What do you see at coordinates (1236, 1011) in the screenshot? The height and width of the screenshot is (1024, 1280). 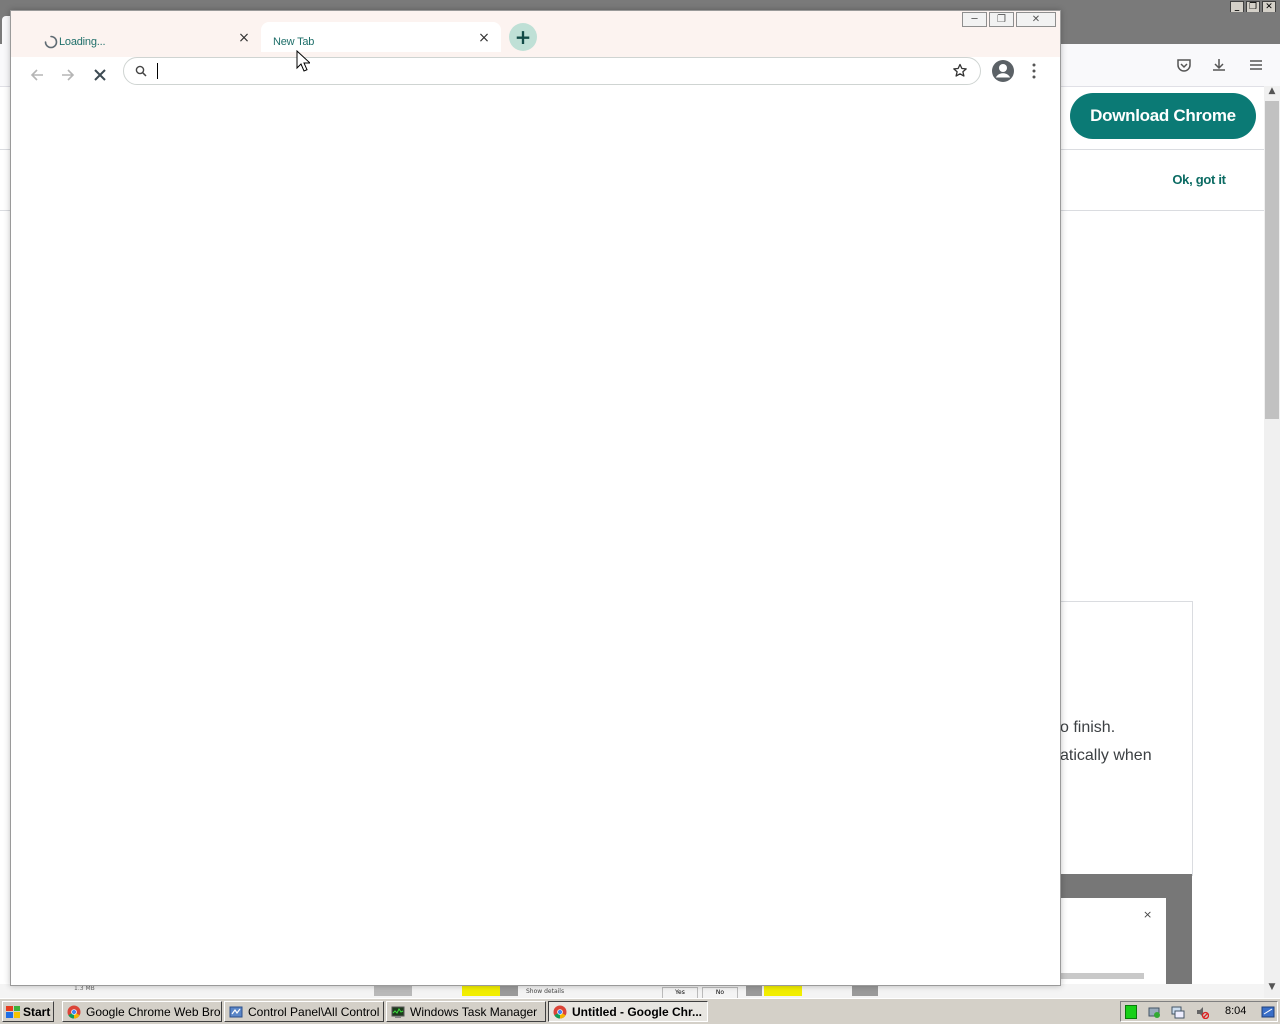 I see `clock: 8:04` at bounding box center [1236, 1011].